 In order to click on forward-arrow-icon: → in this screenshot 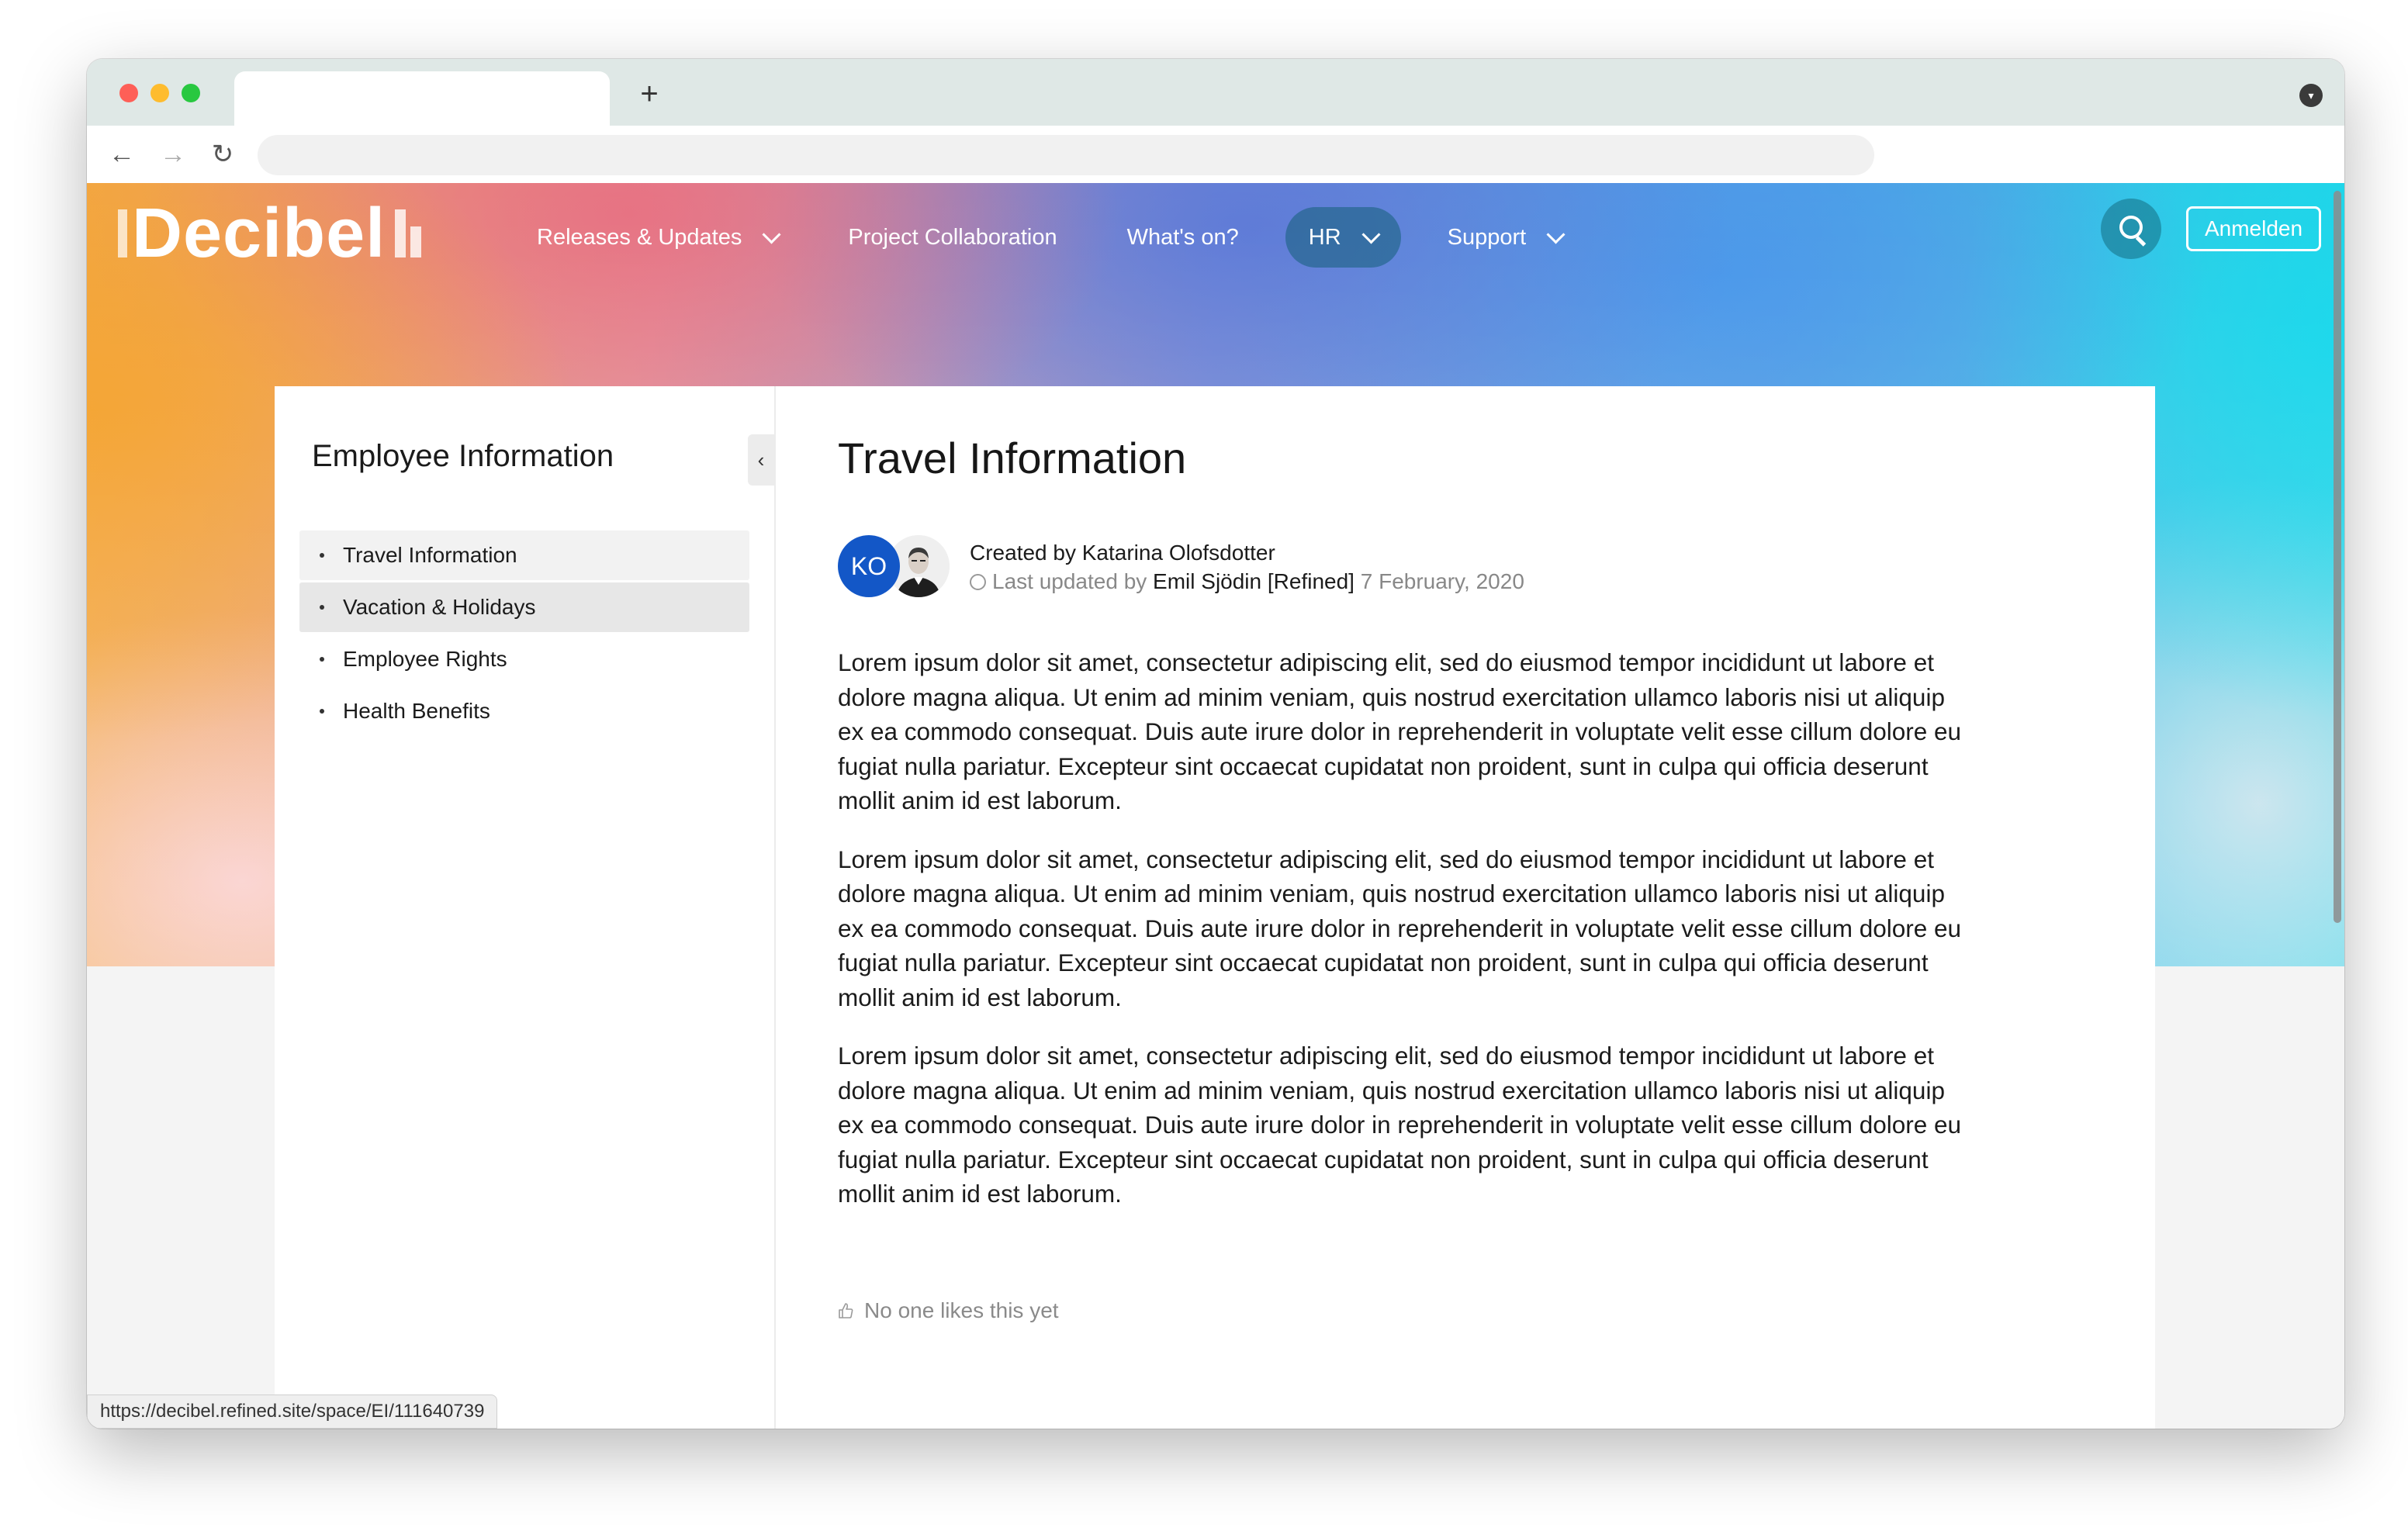, I will do `click(173, 154)`.